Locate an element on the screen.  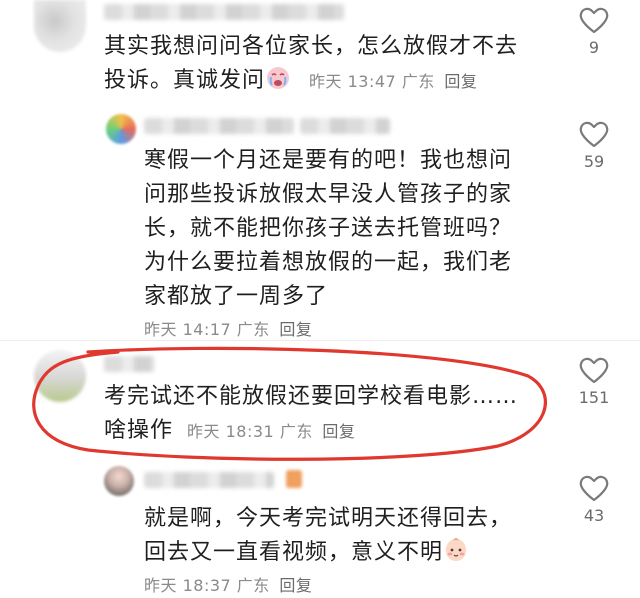
comment-text: 就是啊，今天考完试明天还得回去， 回去又一直看视频，意义不明 is located at coordinates (328, 538).